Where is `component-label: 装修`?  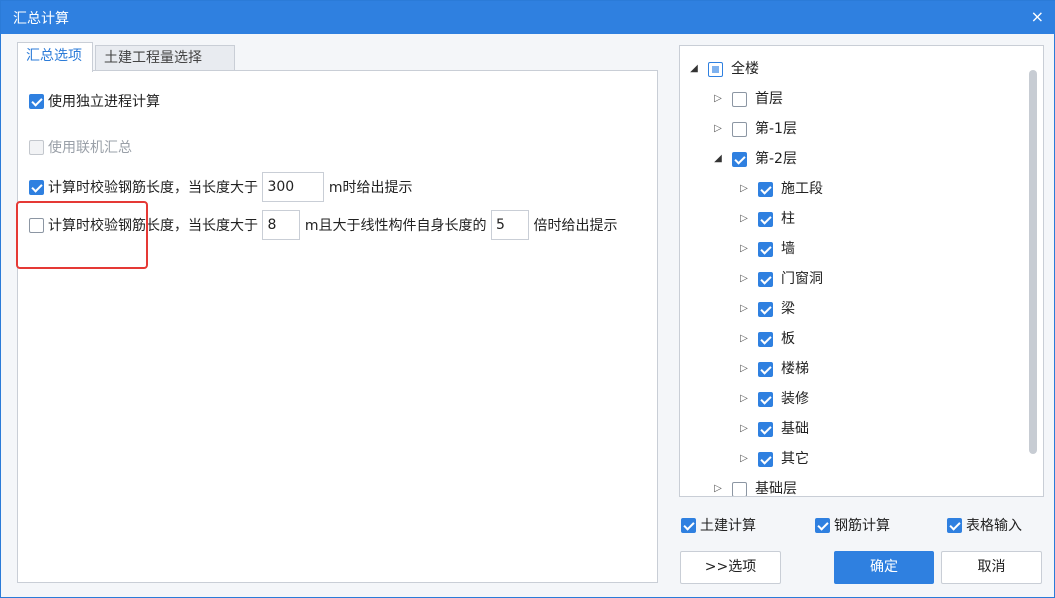 component-label: 装修 is located at coordinates (795, 399).